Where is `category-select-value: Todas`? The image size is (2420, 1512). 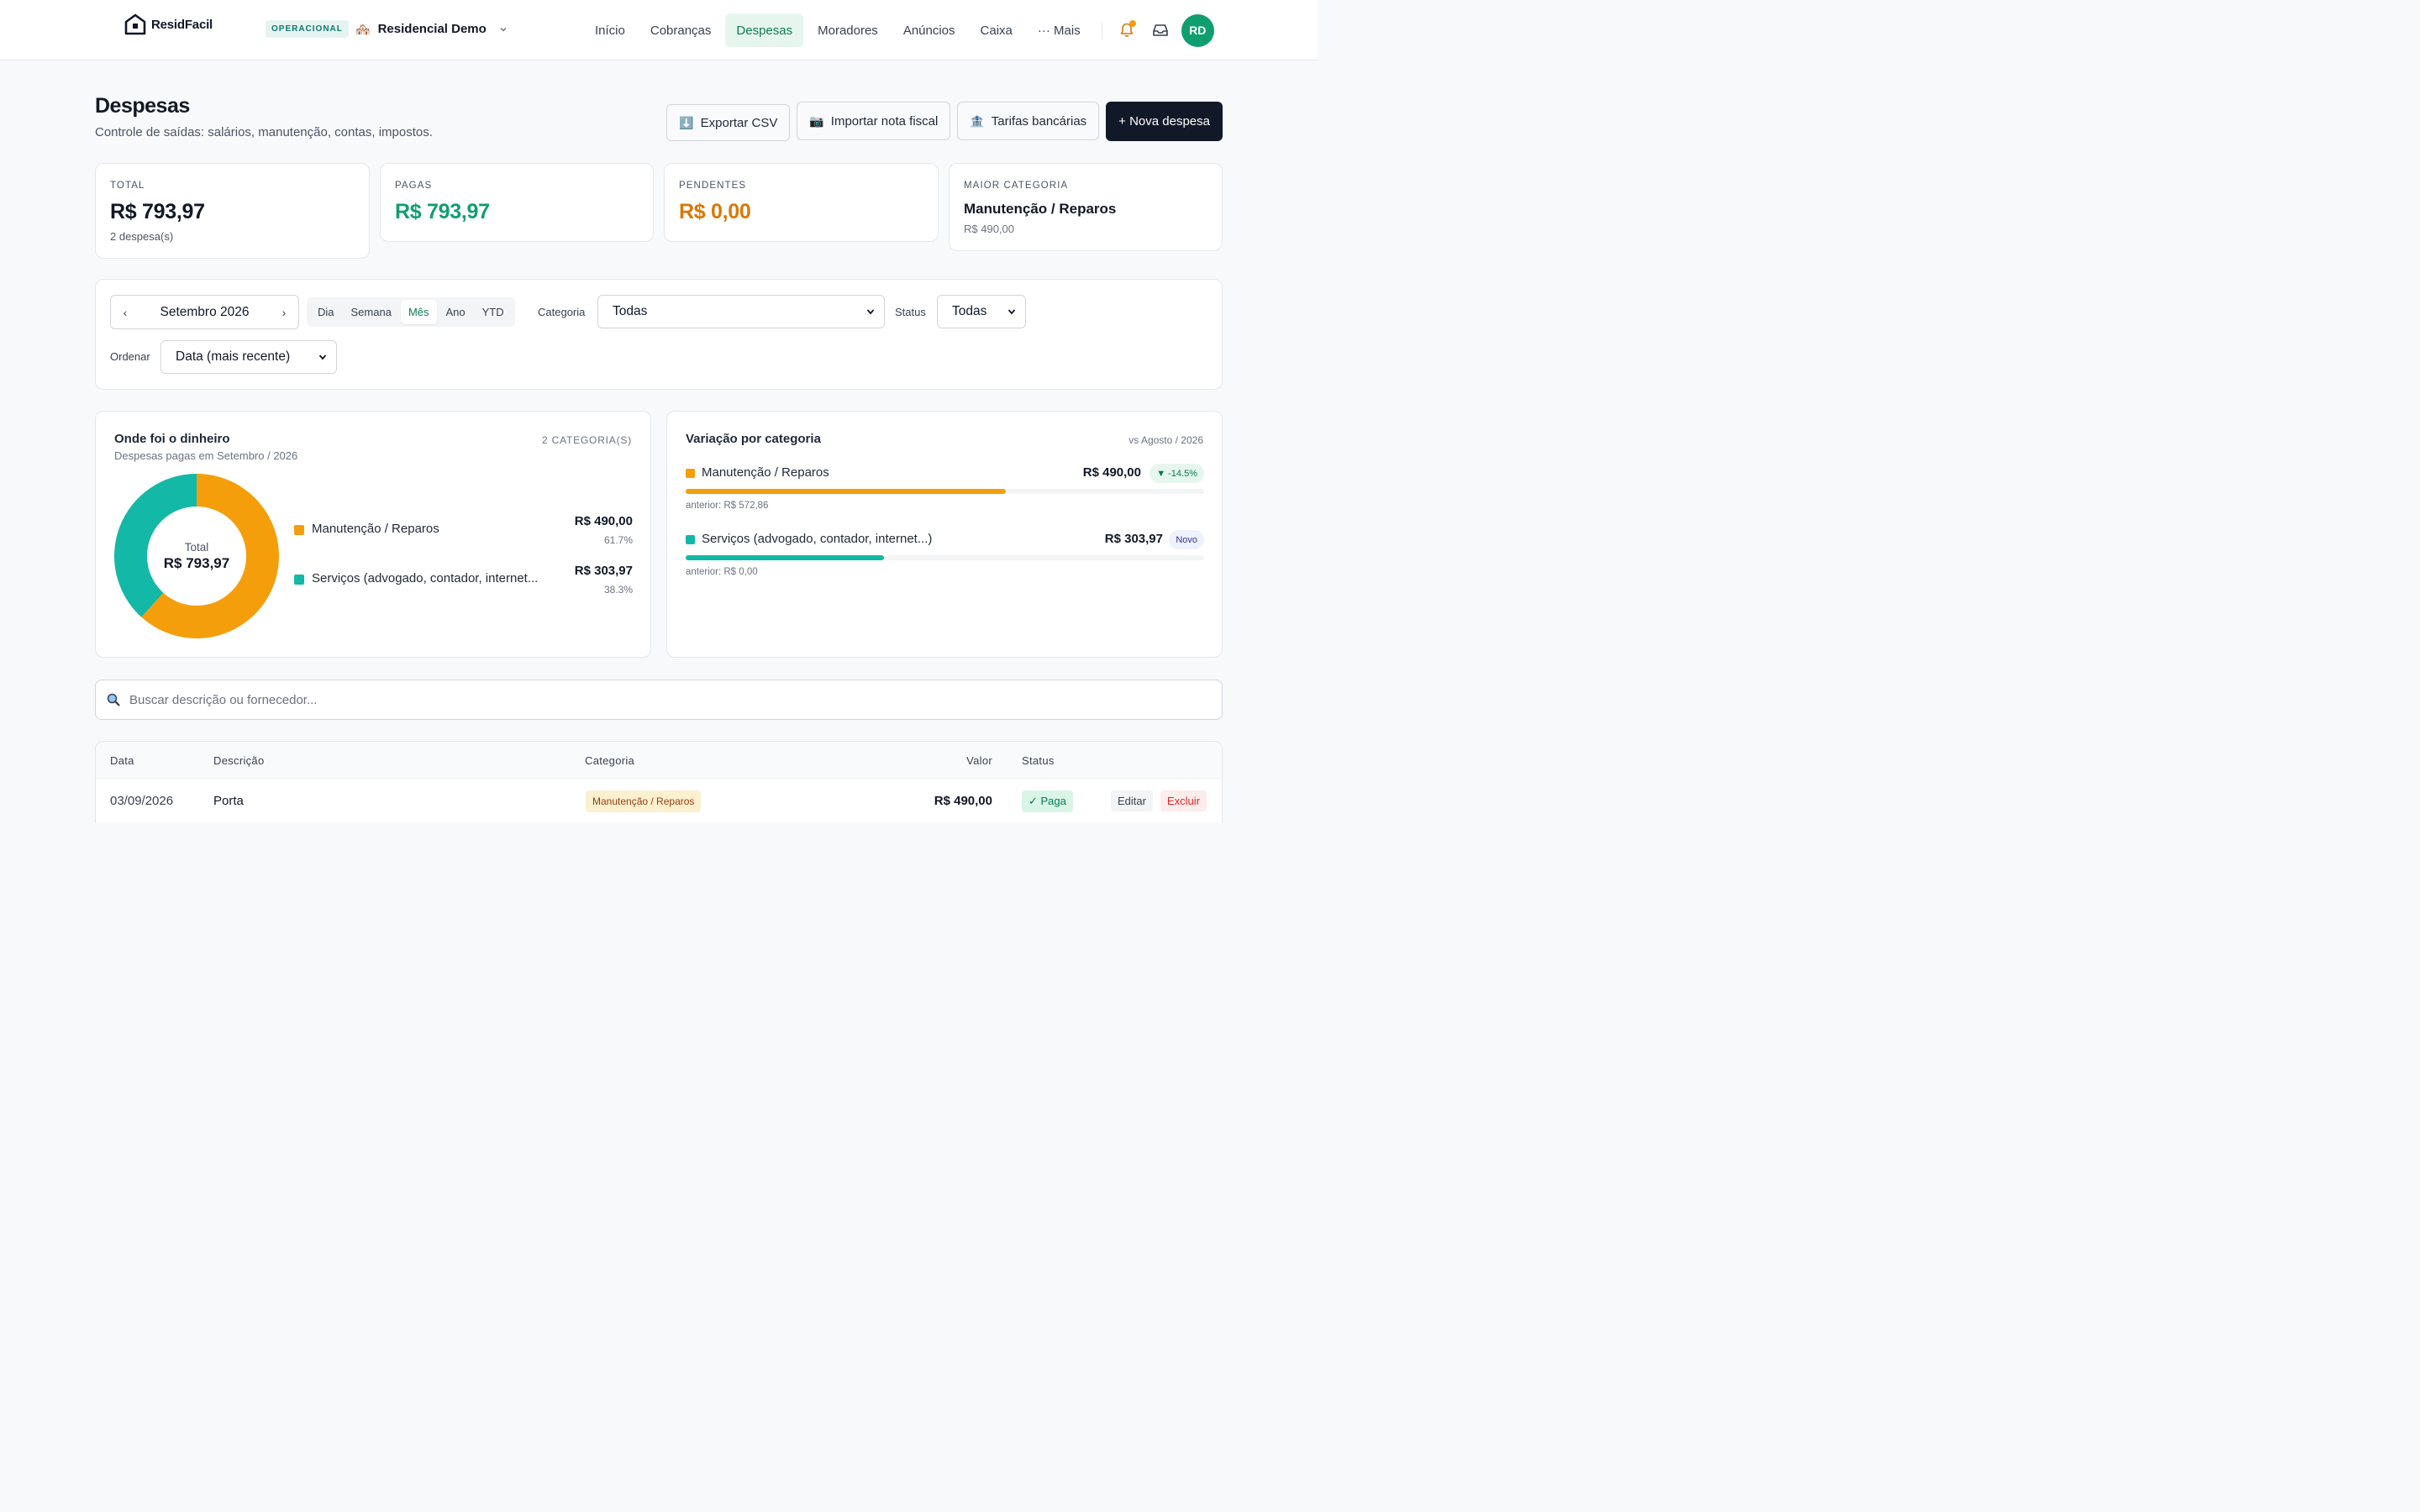
category-select-value: Todas is located at coordinates (630, 311).